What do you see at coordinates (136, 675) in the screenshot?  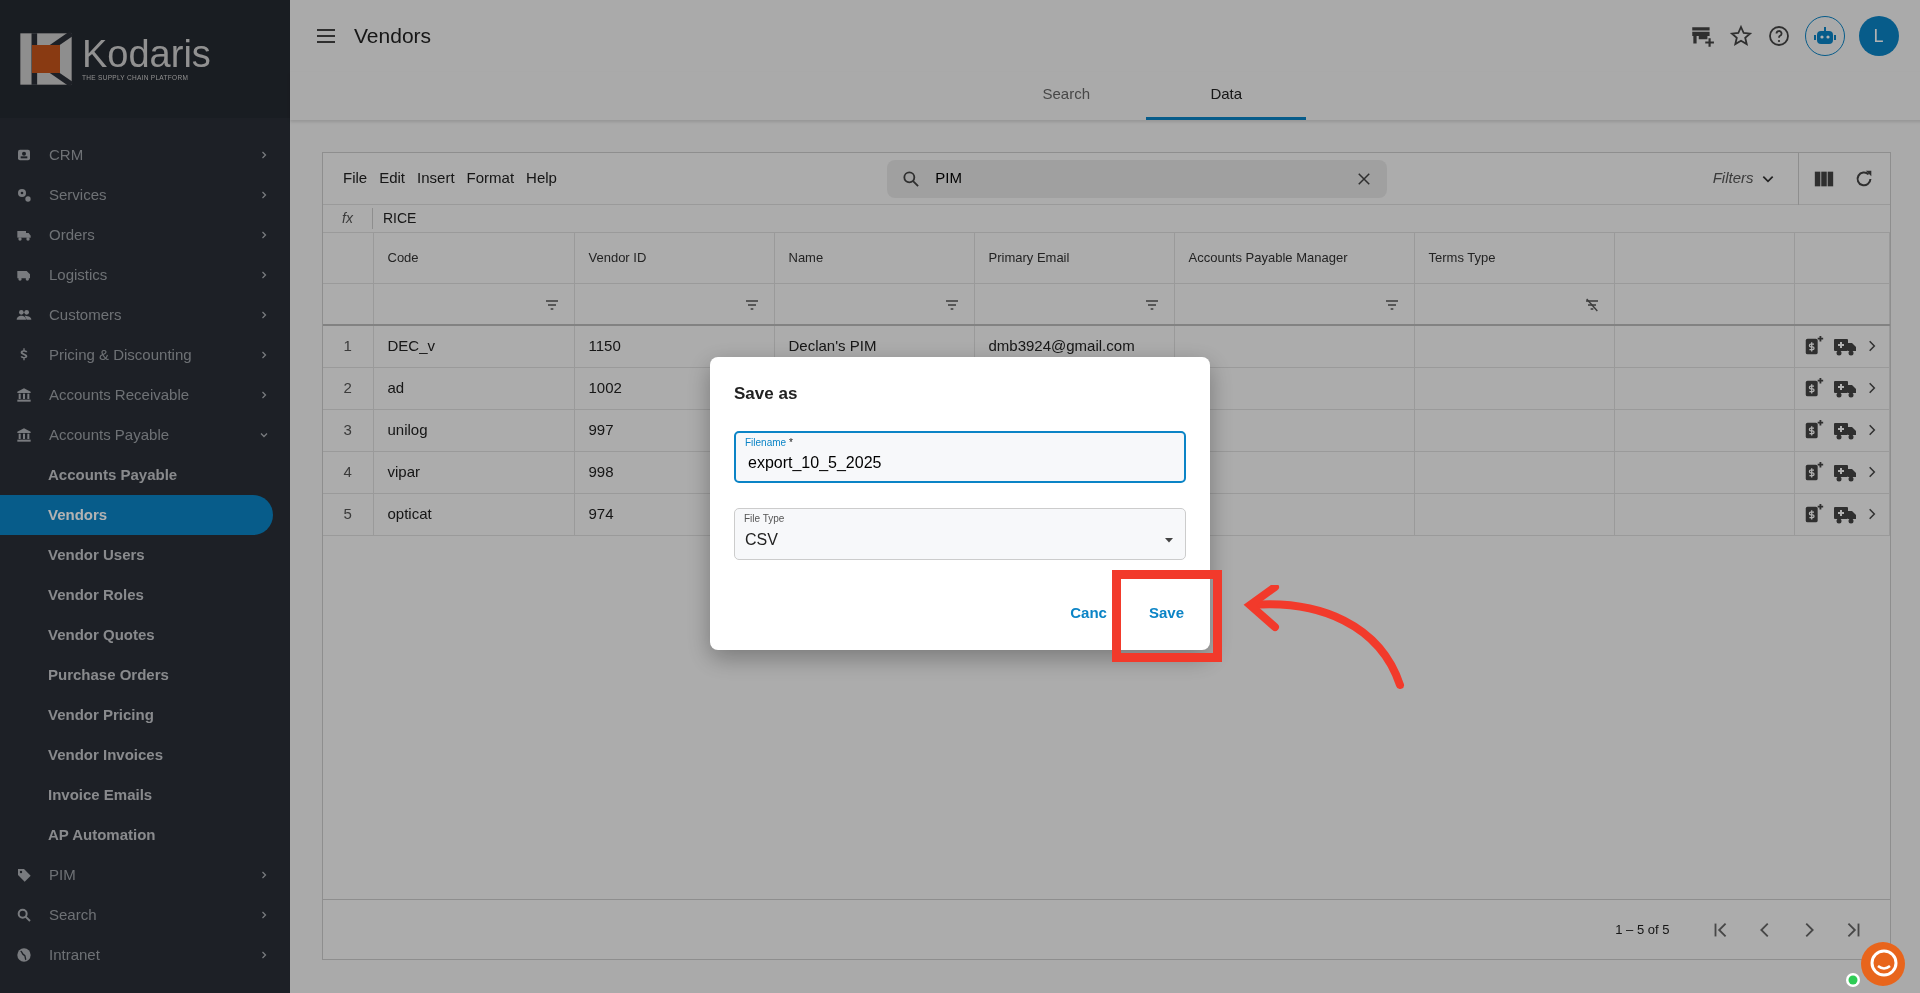 I see `sidebar-subitem: Purchase Orders` at bounding box center [136, 675].